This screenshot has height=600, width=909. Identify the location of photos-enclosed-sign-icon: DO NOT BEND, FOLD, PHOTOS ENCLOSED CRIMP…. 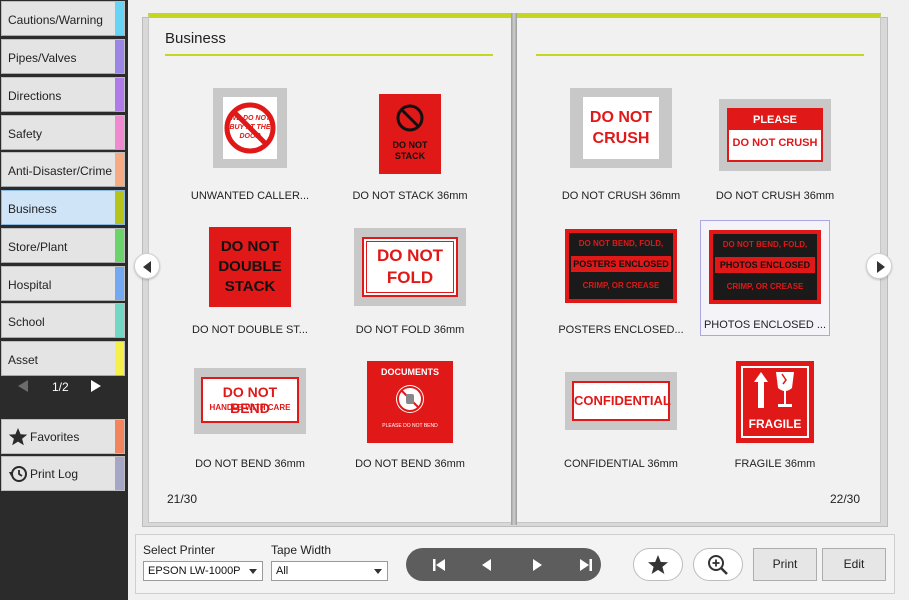
(765, 267).